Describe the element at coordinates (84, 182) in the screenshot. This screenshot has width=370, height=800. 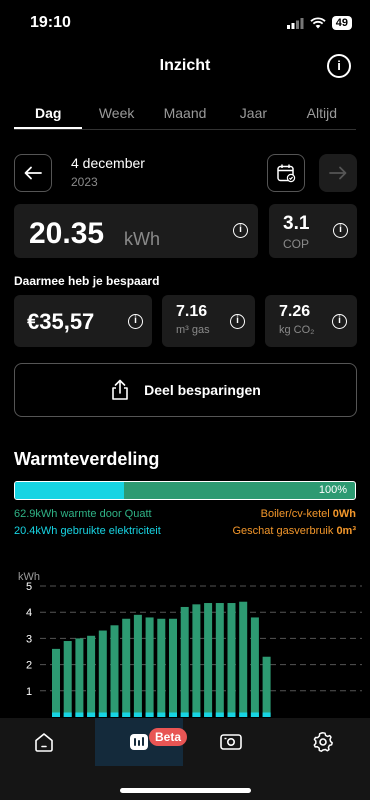
I see `date-year: 2023` at that location.